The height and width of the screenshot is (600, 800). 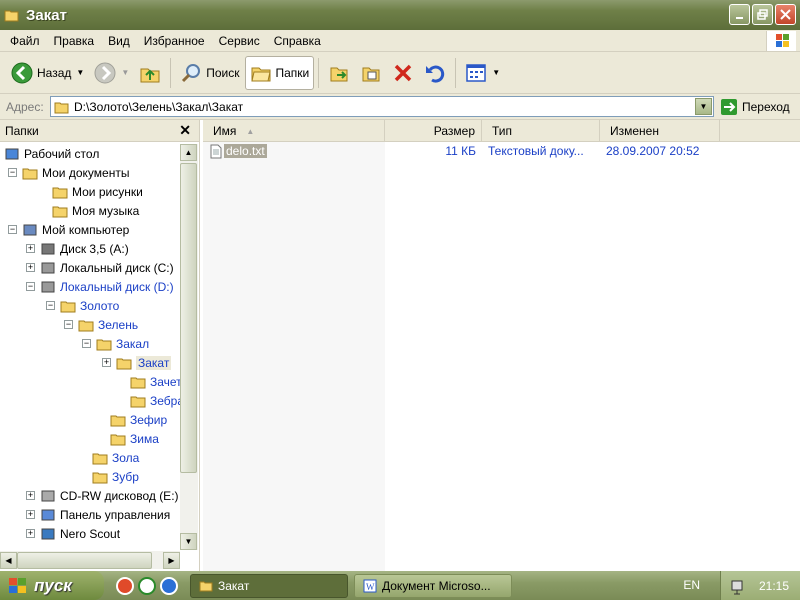 What do you see at coordinates (294, 131) in the screenshot?
I see `column-name: Имя ▲` at bounding box center [294, 131].